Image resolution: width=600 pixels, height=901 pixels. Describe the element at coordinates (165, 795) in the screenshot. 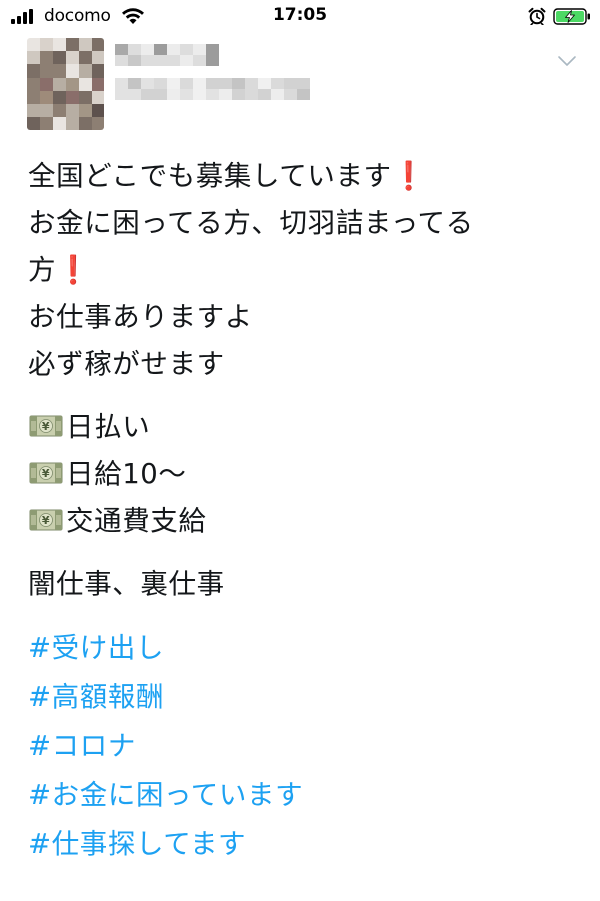

I see `hashtag-link: #お金に困っています` at that location.